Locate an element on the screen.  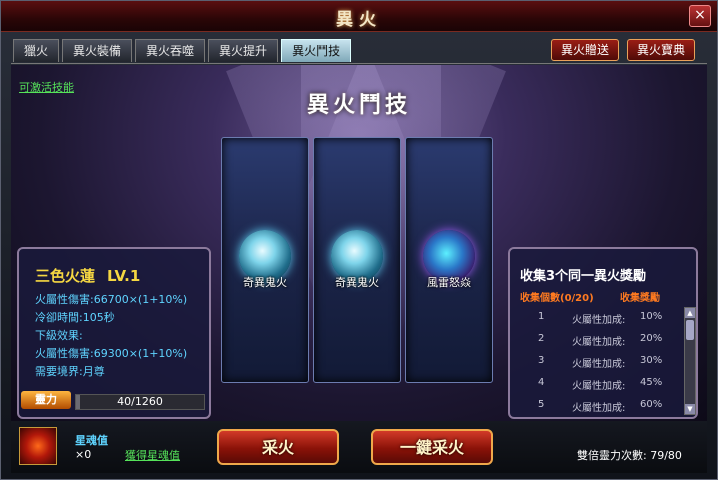
codex-button: 異火寶典 is located at coordinates (660, 50).